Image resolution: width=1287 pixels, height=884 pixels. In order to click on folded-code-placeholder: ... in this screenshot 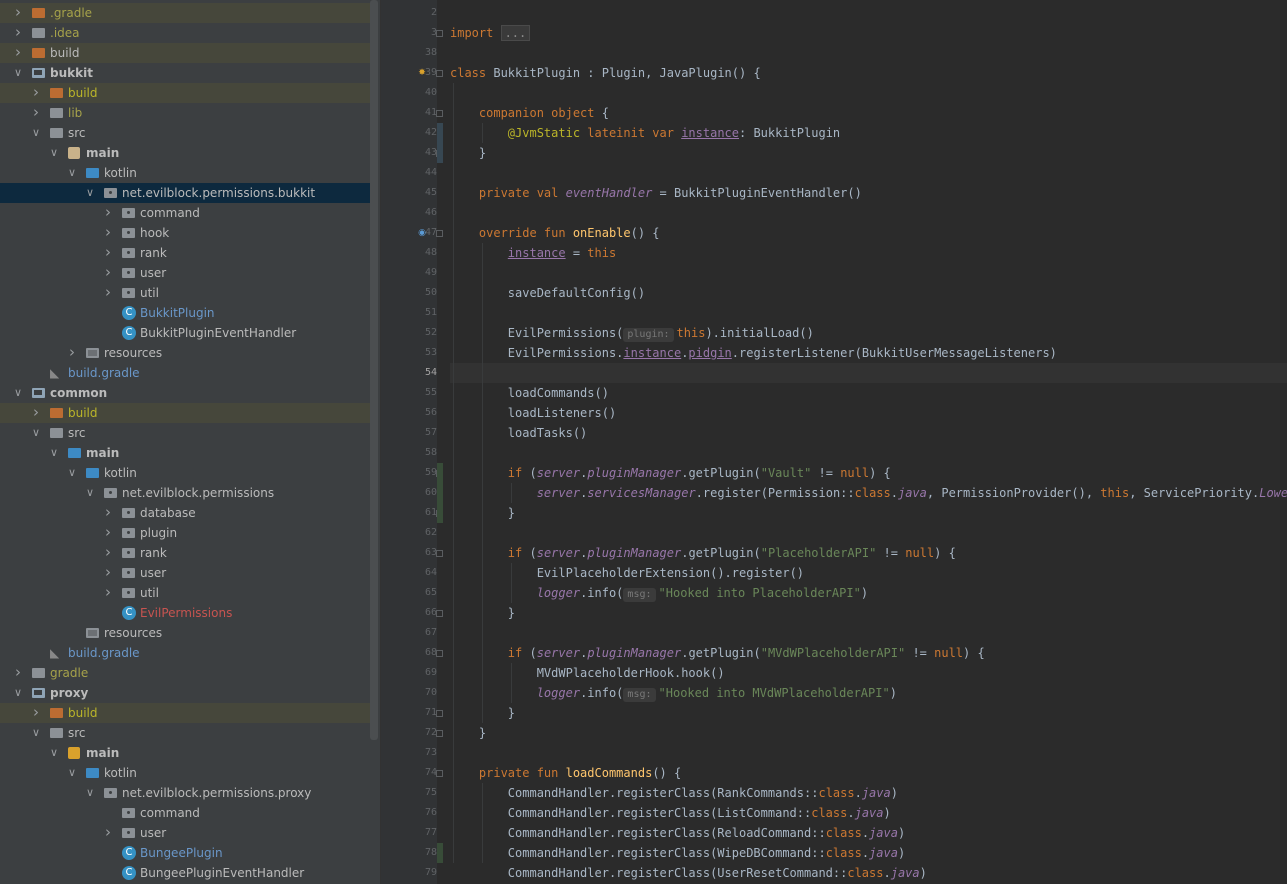, I will do `click(515, 33)`.